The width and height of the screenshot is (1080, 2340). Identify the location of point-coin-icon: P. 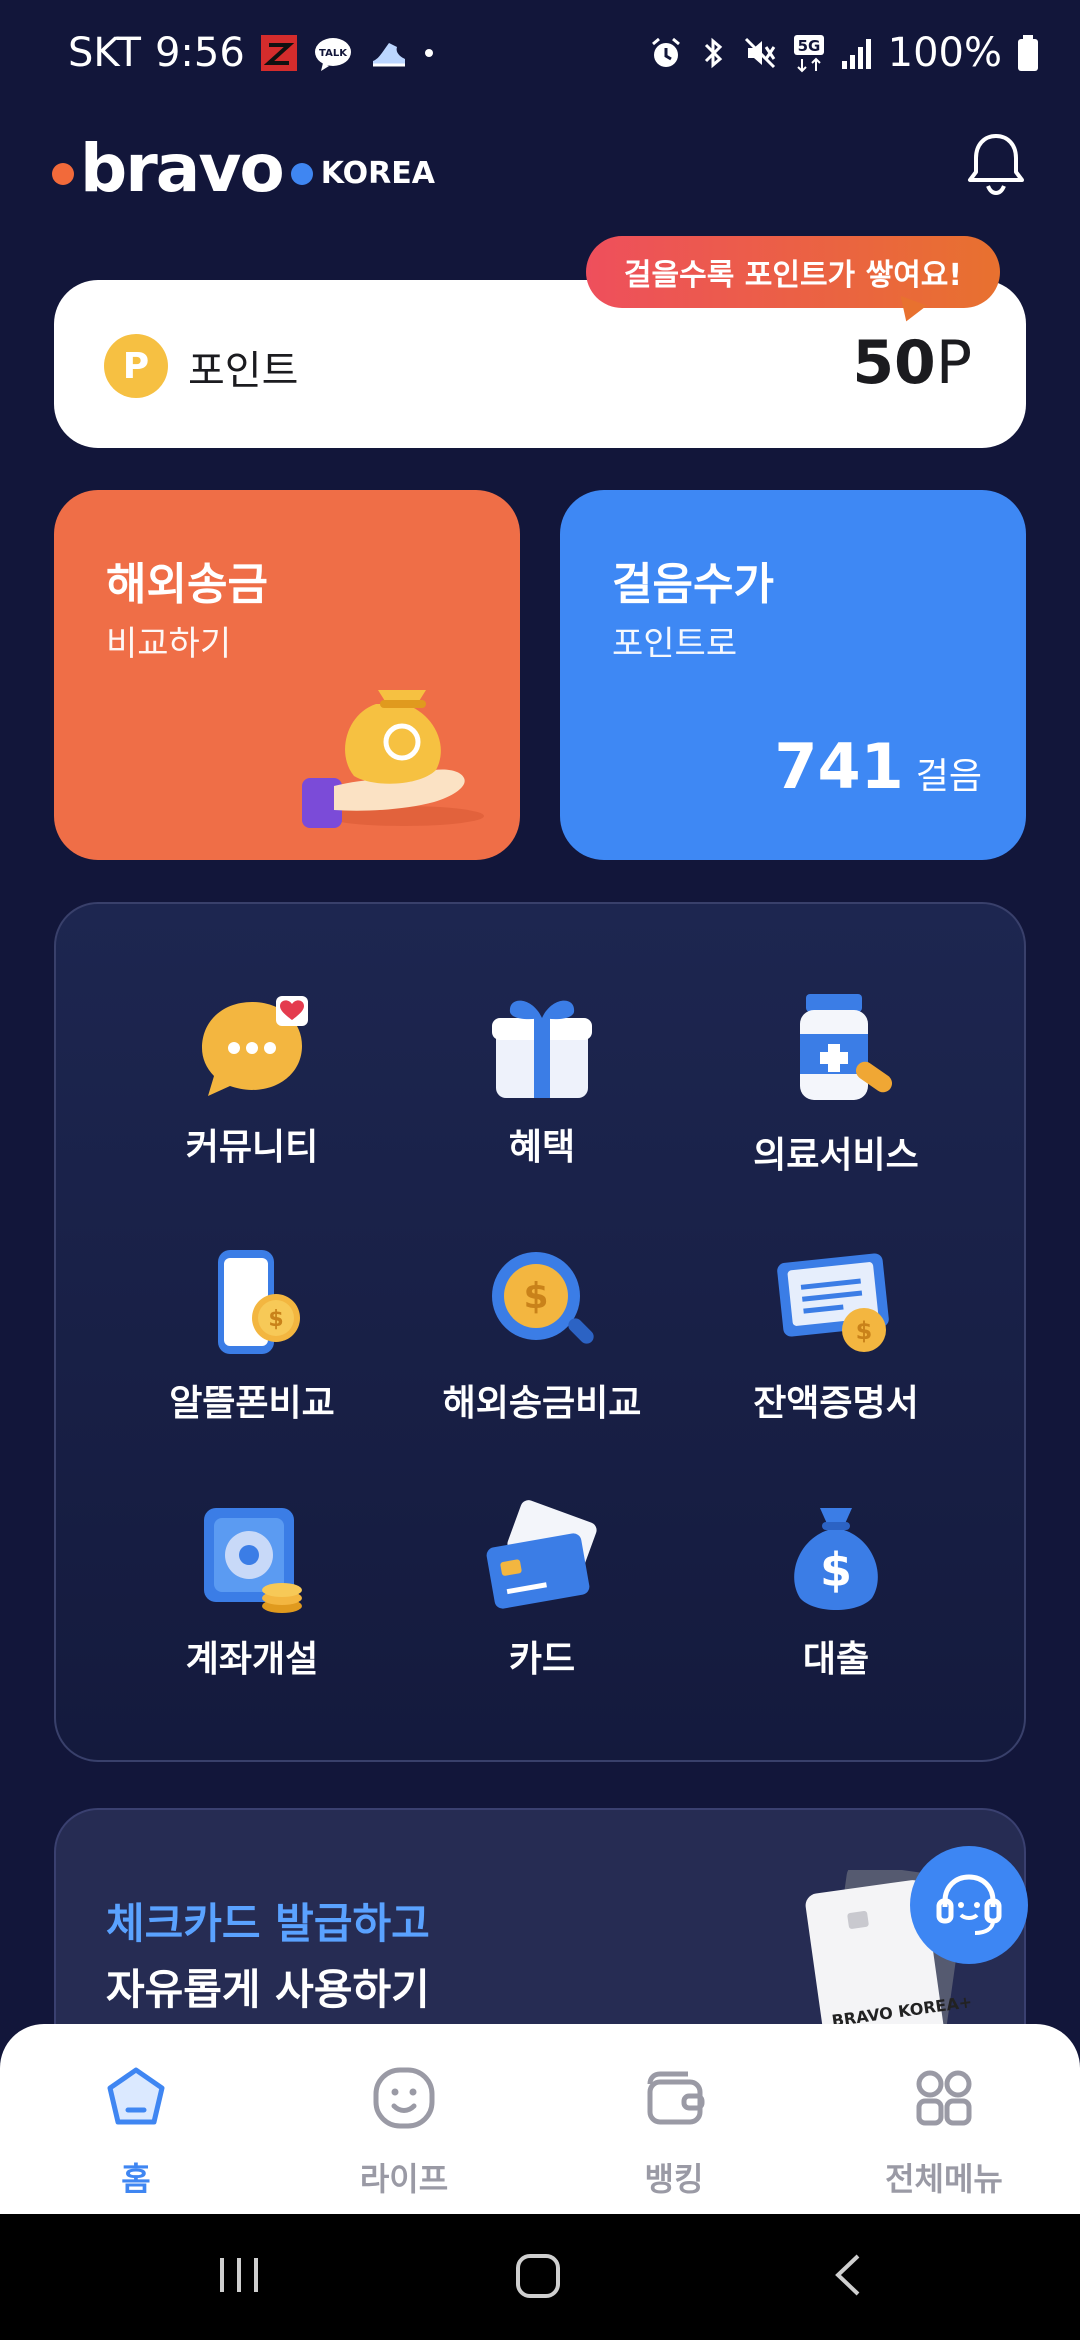
(136, 366).